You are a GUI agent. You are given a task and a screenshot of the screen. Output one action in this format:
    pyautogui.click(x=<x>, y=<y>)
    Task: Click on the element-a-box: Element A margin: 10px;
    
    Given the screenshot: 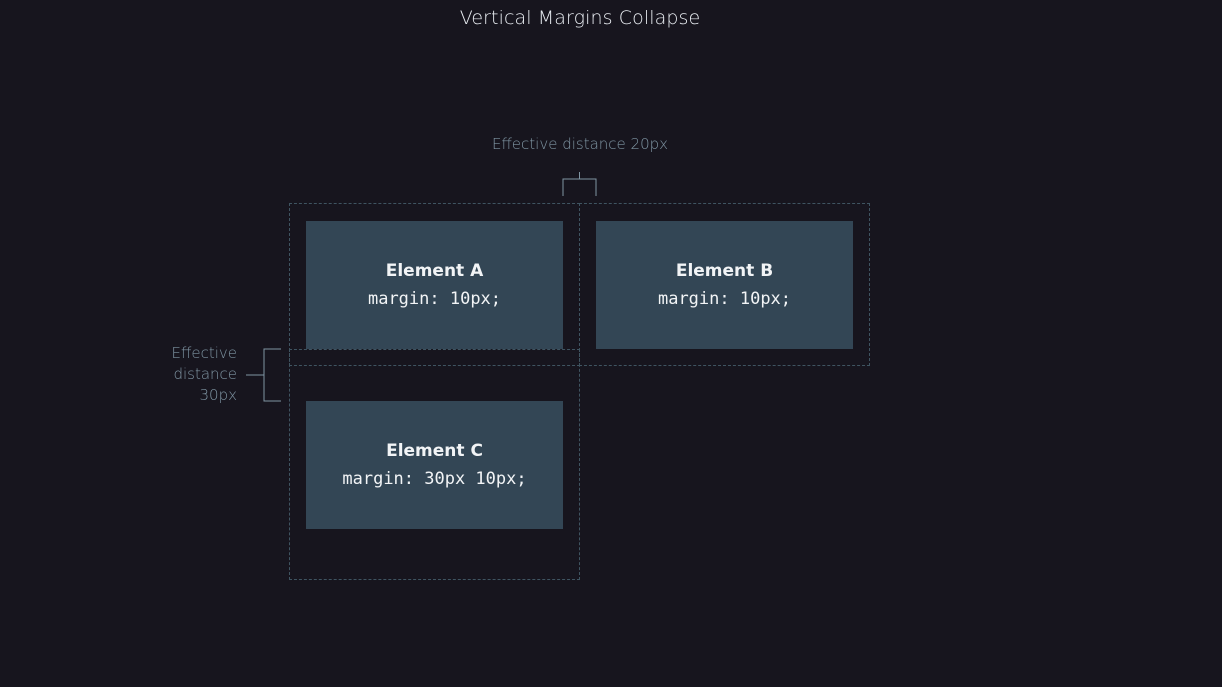 What is the action you would take?
    pyautogui.click(x=434, y=285)
    